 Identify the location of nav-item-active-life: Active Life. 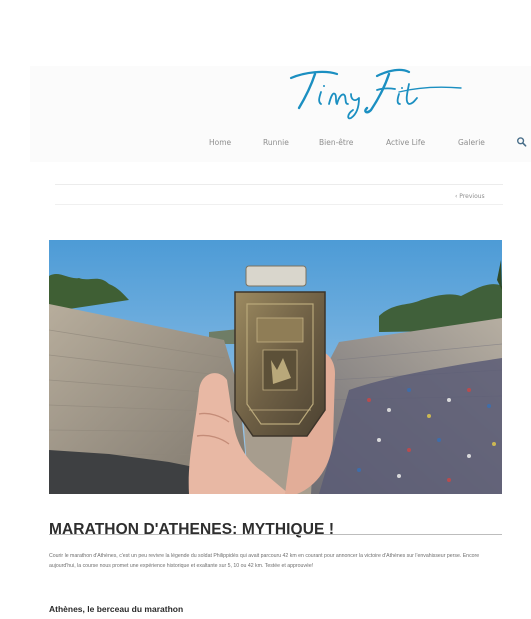
(405, 142).